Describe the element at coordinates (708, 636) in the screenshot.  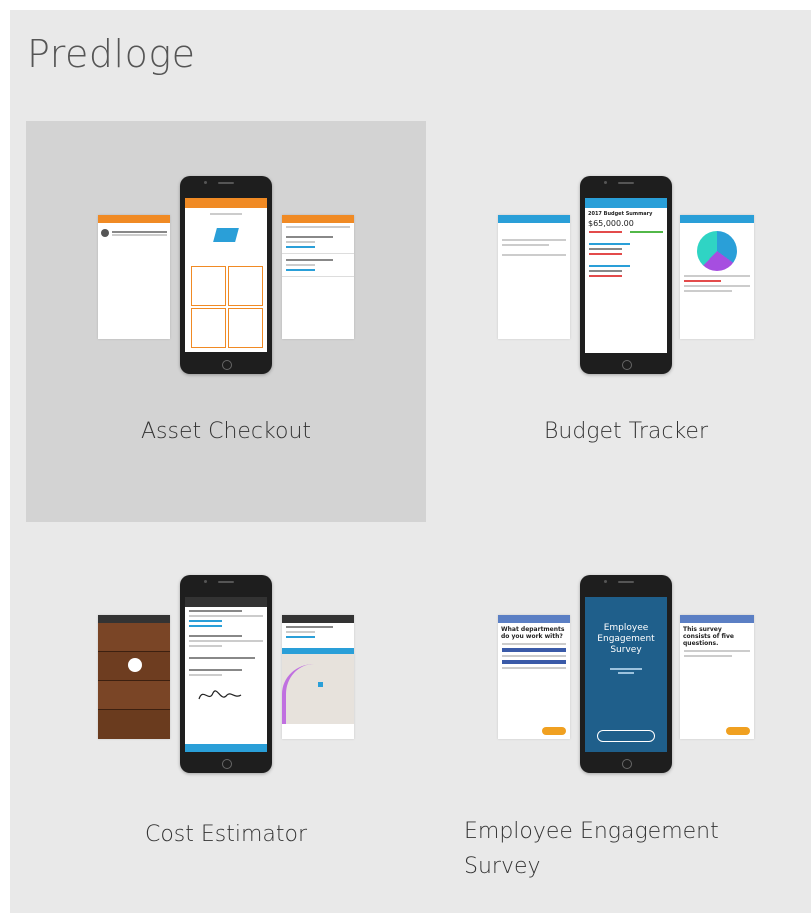
I see `survey-right-heading: This survey consists of five questions.` at that location.